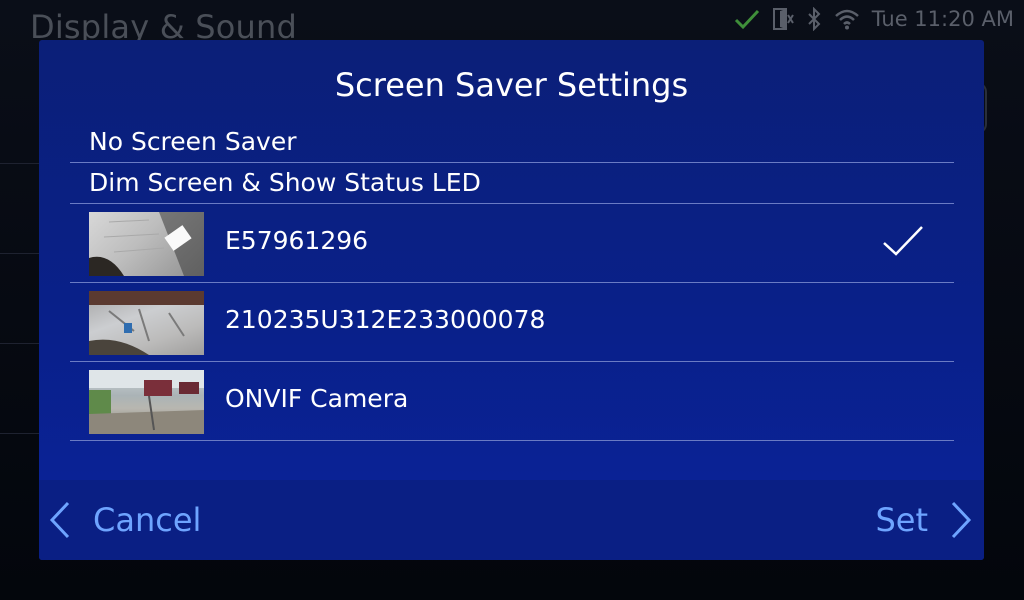 Image resolution: width=1024 pixels, height=600 pixels. What do you see at coordinates (903, 243) in the screenshot?
I see `selected-check-icon` at bounding box center [903, 243].